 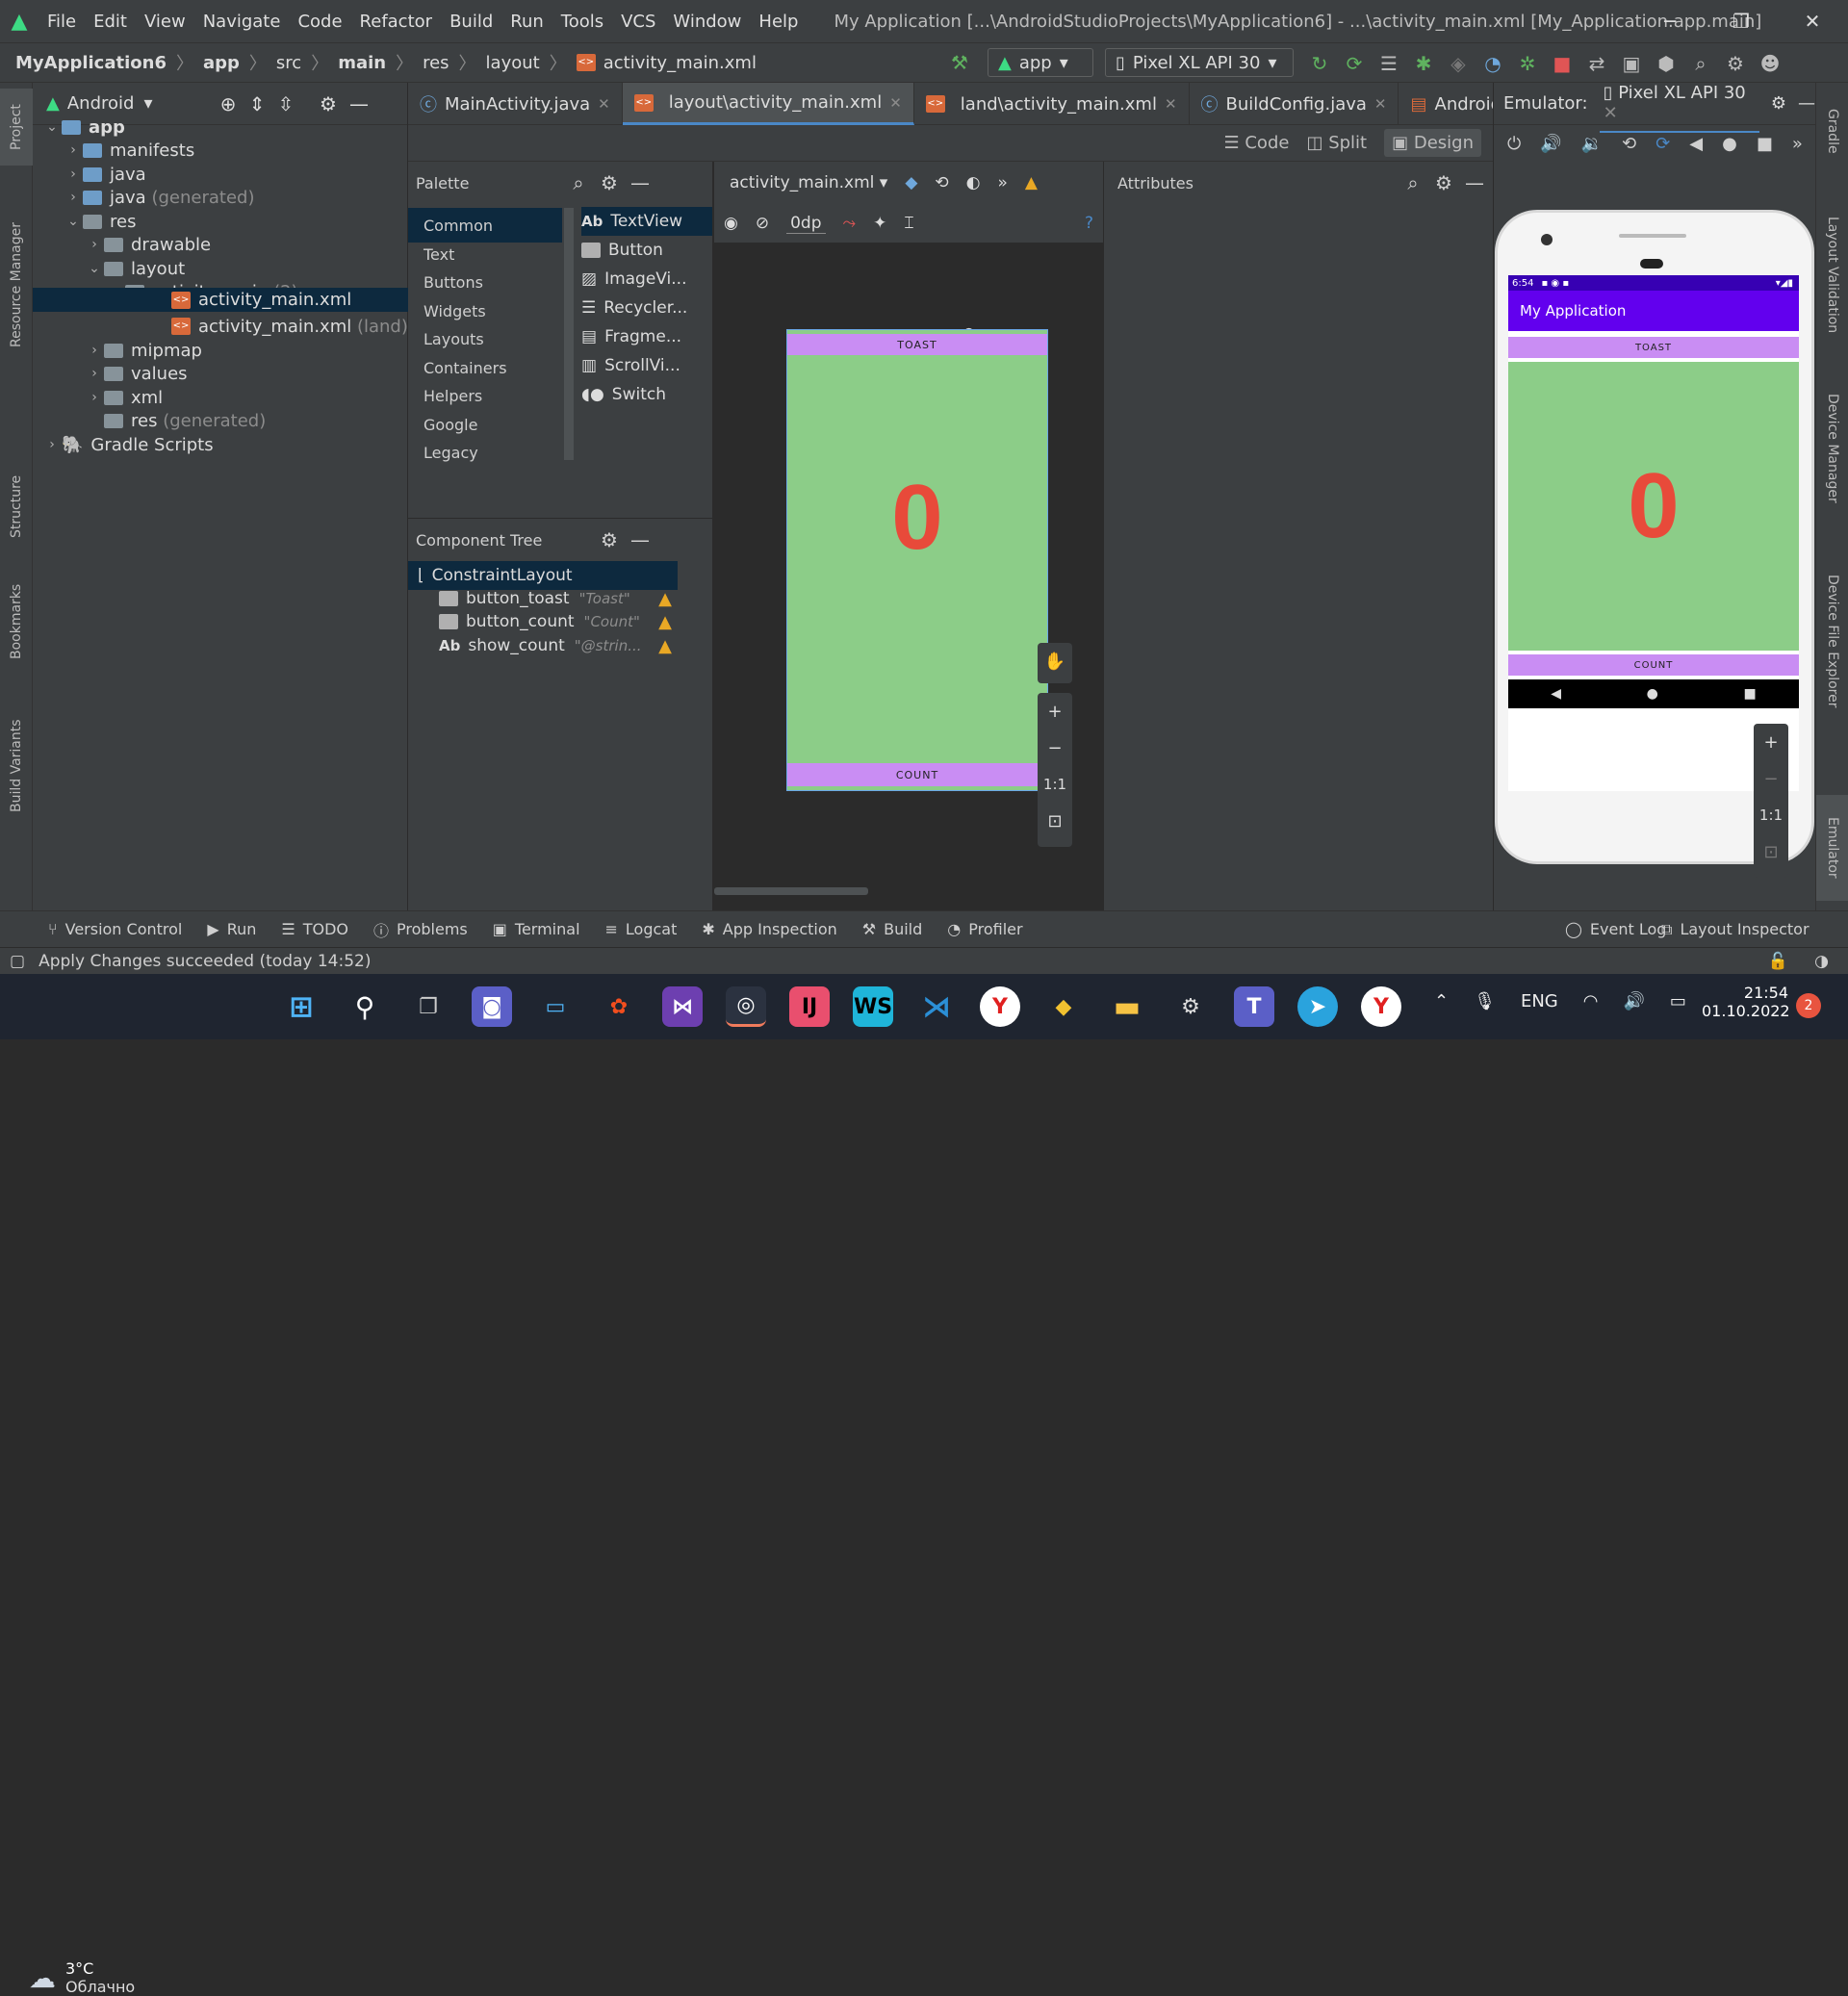 What do you see at coordinates (101, 103) in the screenshot?
I see `project-view-selector: Android` at bounding box center [101, 103].